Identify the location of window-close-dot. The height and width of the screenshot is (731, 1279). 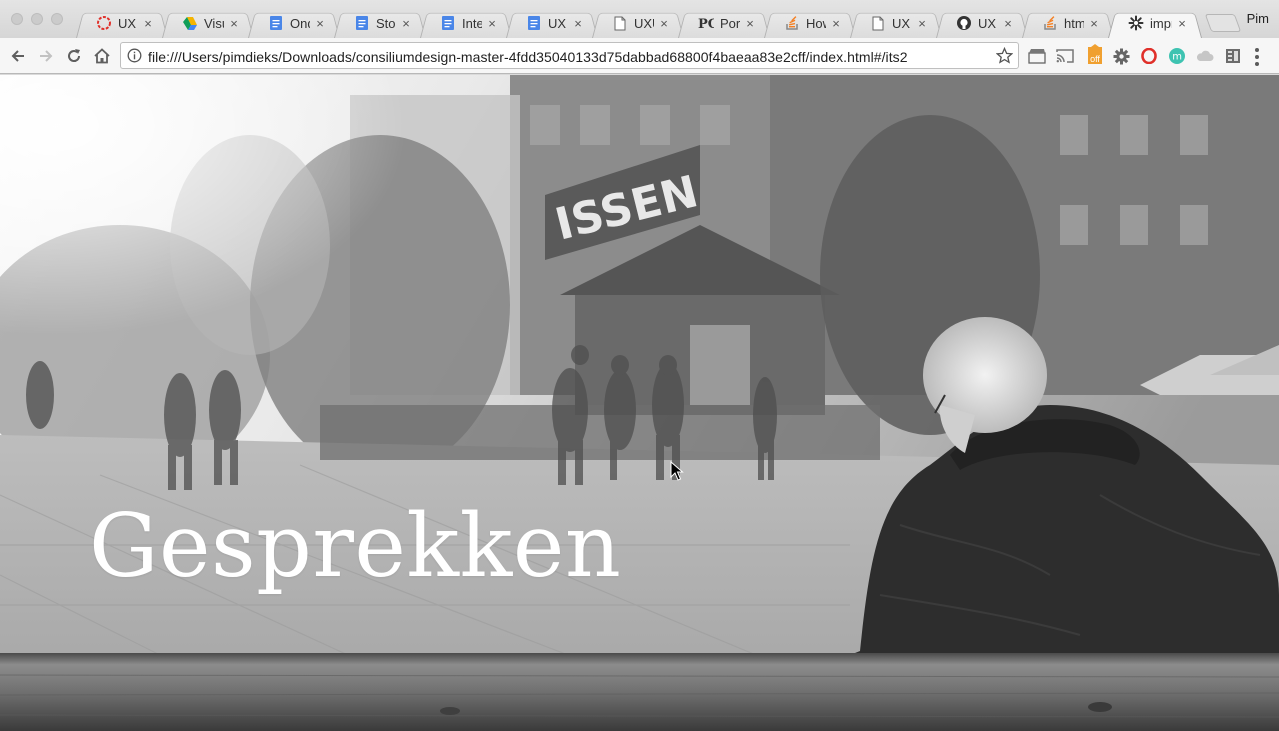
(17, 19).